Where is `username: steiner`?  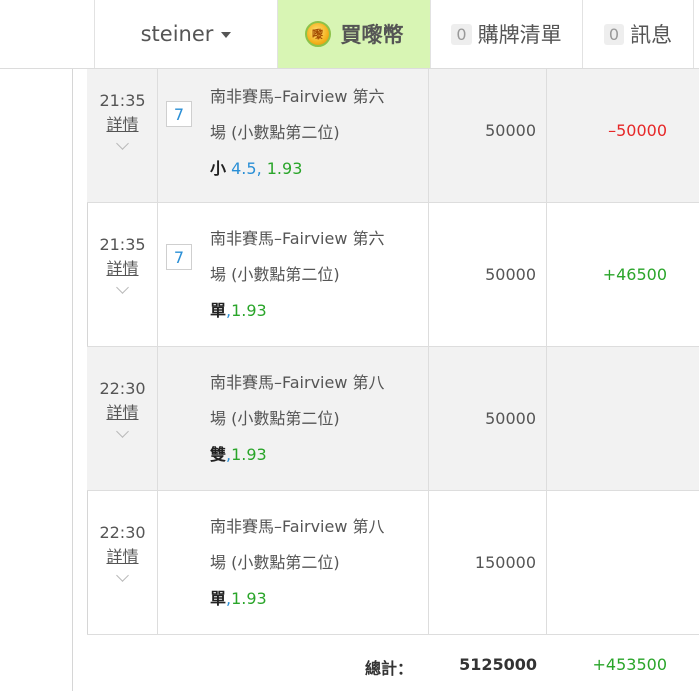 username: steiner is located at coordinates (177, 34).